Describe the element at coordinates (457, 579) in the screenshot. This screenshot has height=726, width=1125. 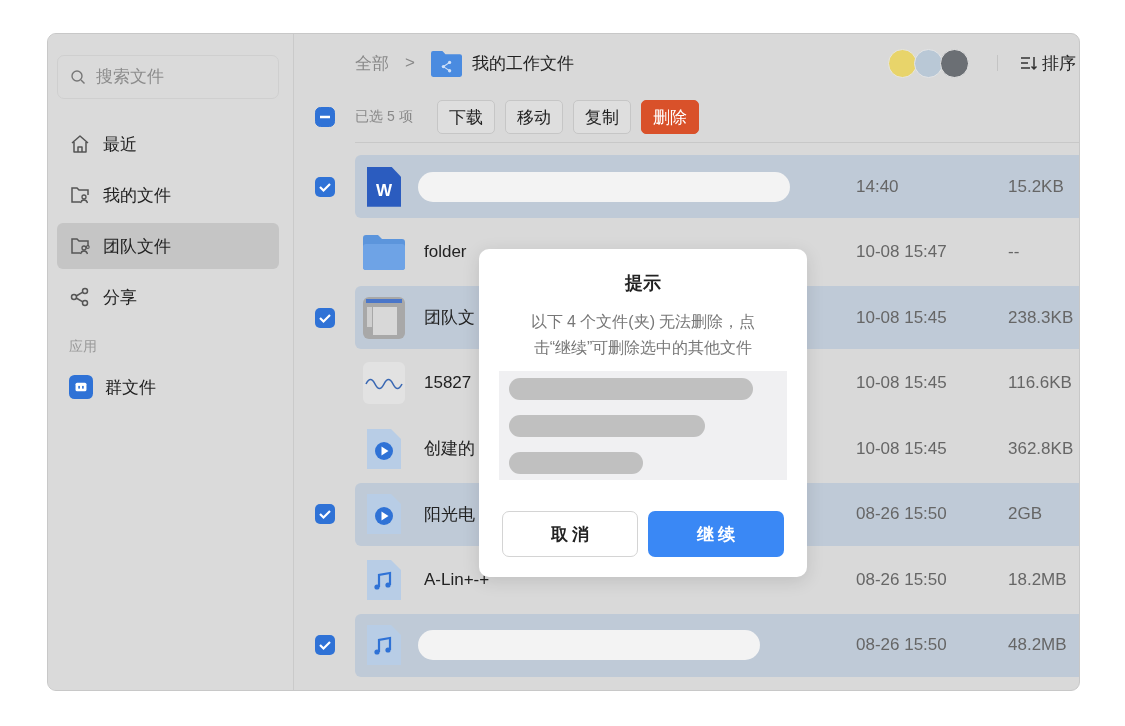
I see `file-name: A-Lin+-+` at that location.